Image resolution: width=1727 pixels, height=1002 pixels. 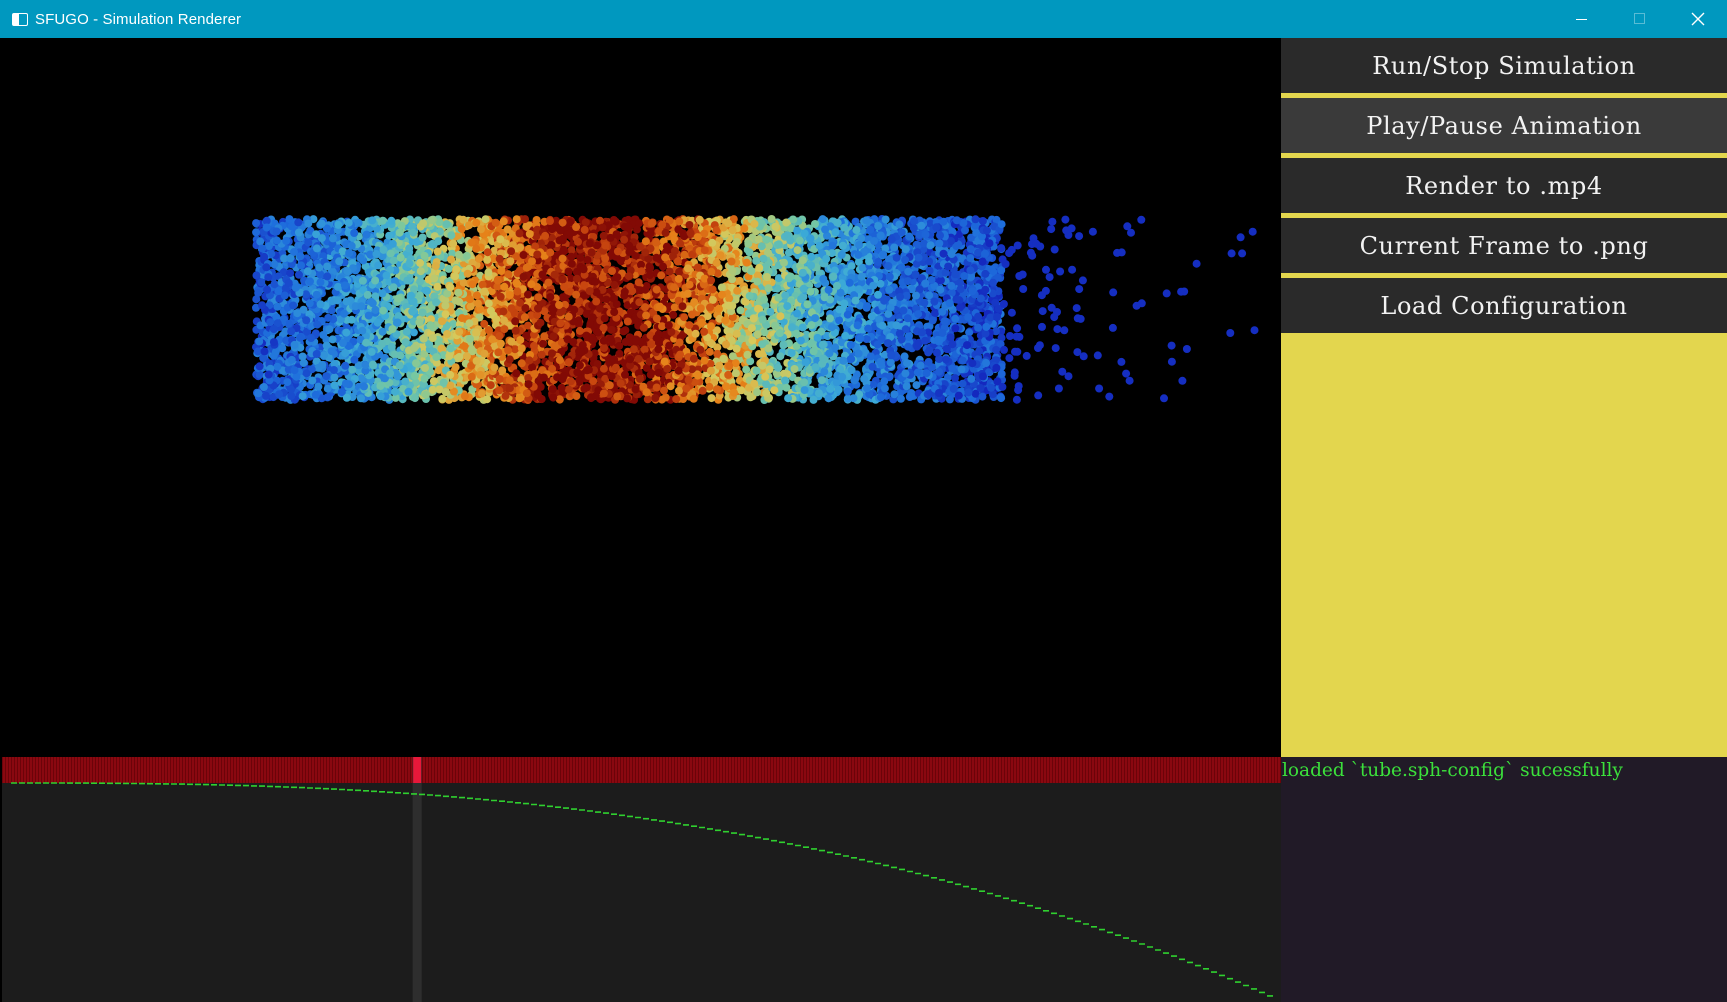 I want to click on particle-canvas, so click(x=755, y=309).